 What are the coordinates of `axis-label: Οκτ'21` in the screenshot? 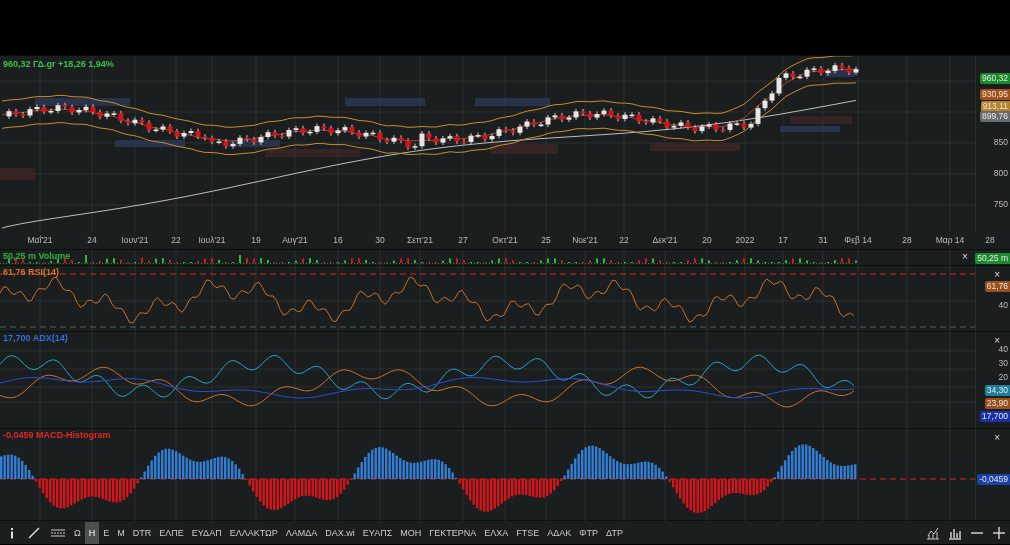 It's located at (505, 240).